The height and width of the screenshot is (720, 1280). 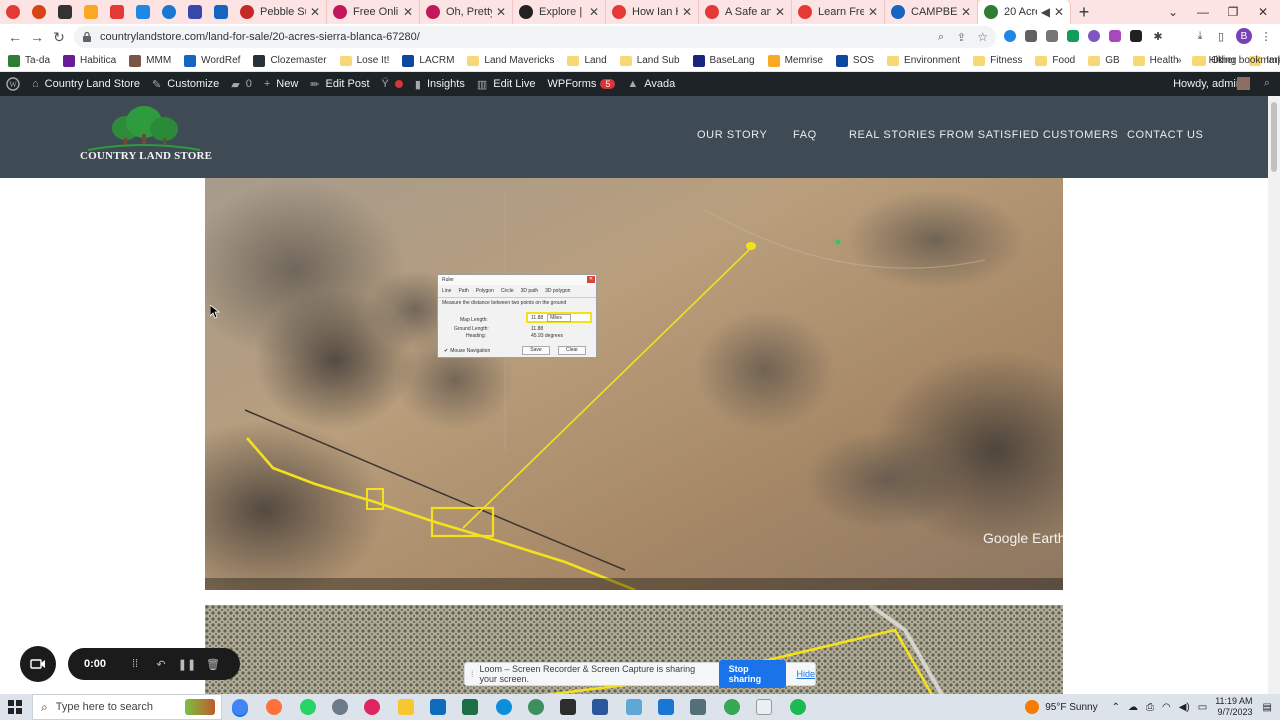 What do you see at coordinates (1084, 12) in the screenshot?
I see `new-tab-button: +` at bounding box center [1084, 12].